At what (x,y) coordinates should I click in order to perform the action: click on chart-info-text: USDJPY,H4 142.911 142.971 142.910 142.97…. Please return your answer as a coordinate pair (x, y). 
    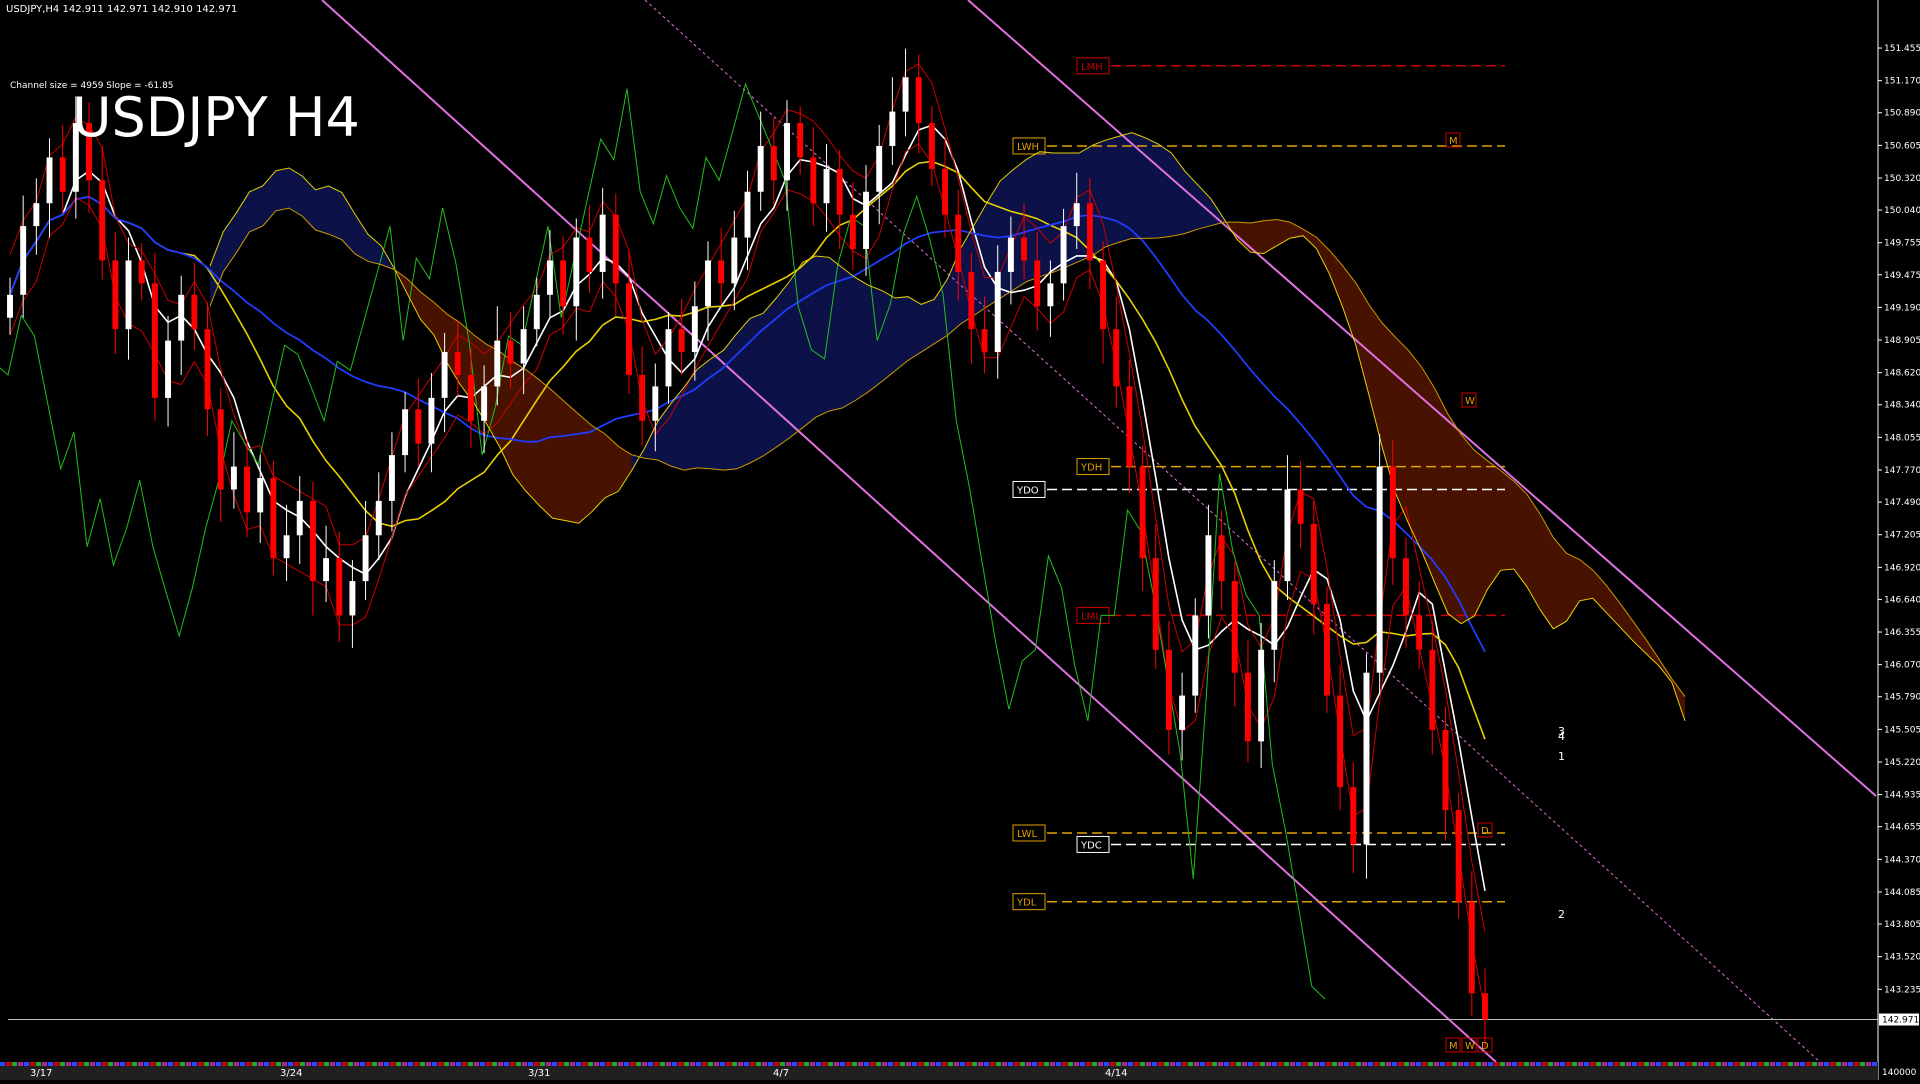
    Looking at the image, I should click on (121, 9).